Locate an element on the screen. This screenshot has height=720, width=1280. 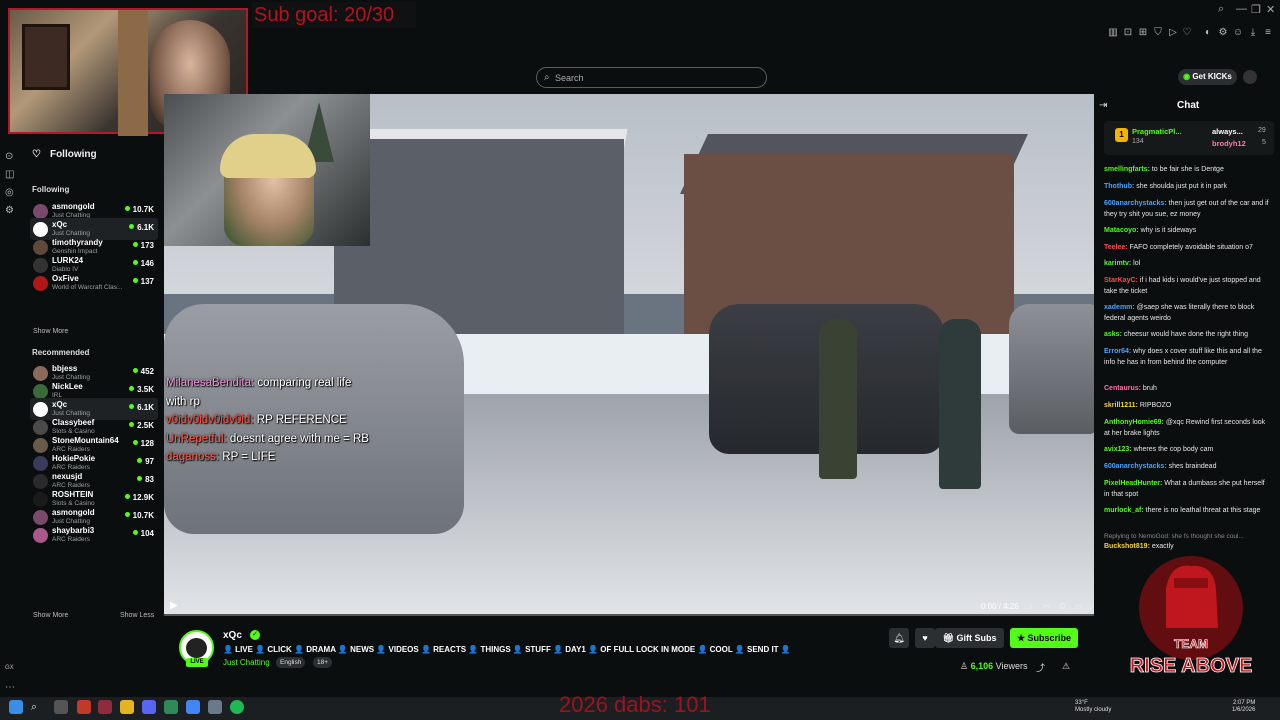
play-icon: ▶ is located at coordinates (175, 606).